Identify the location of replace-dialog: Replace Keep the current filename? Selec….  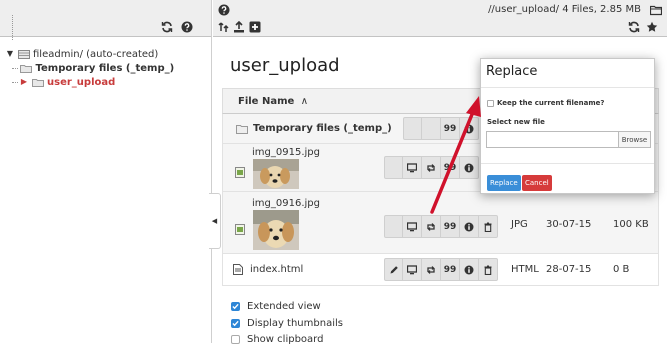
(567, 126).